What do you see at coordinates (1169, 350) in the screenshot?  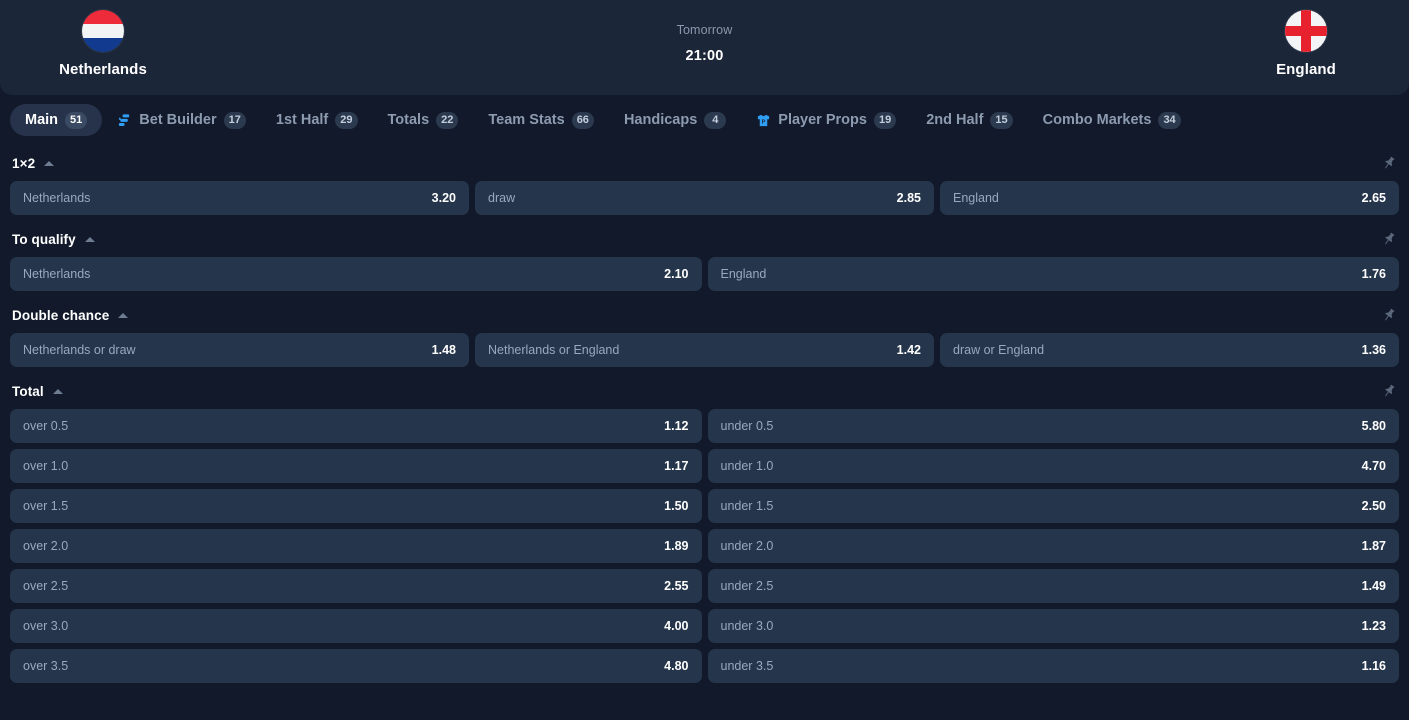 I see `odds-button: draw or England 1.36` at bounding box center [1169, 350].